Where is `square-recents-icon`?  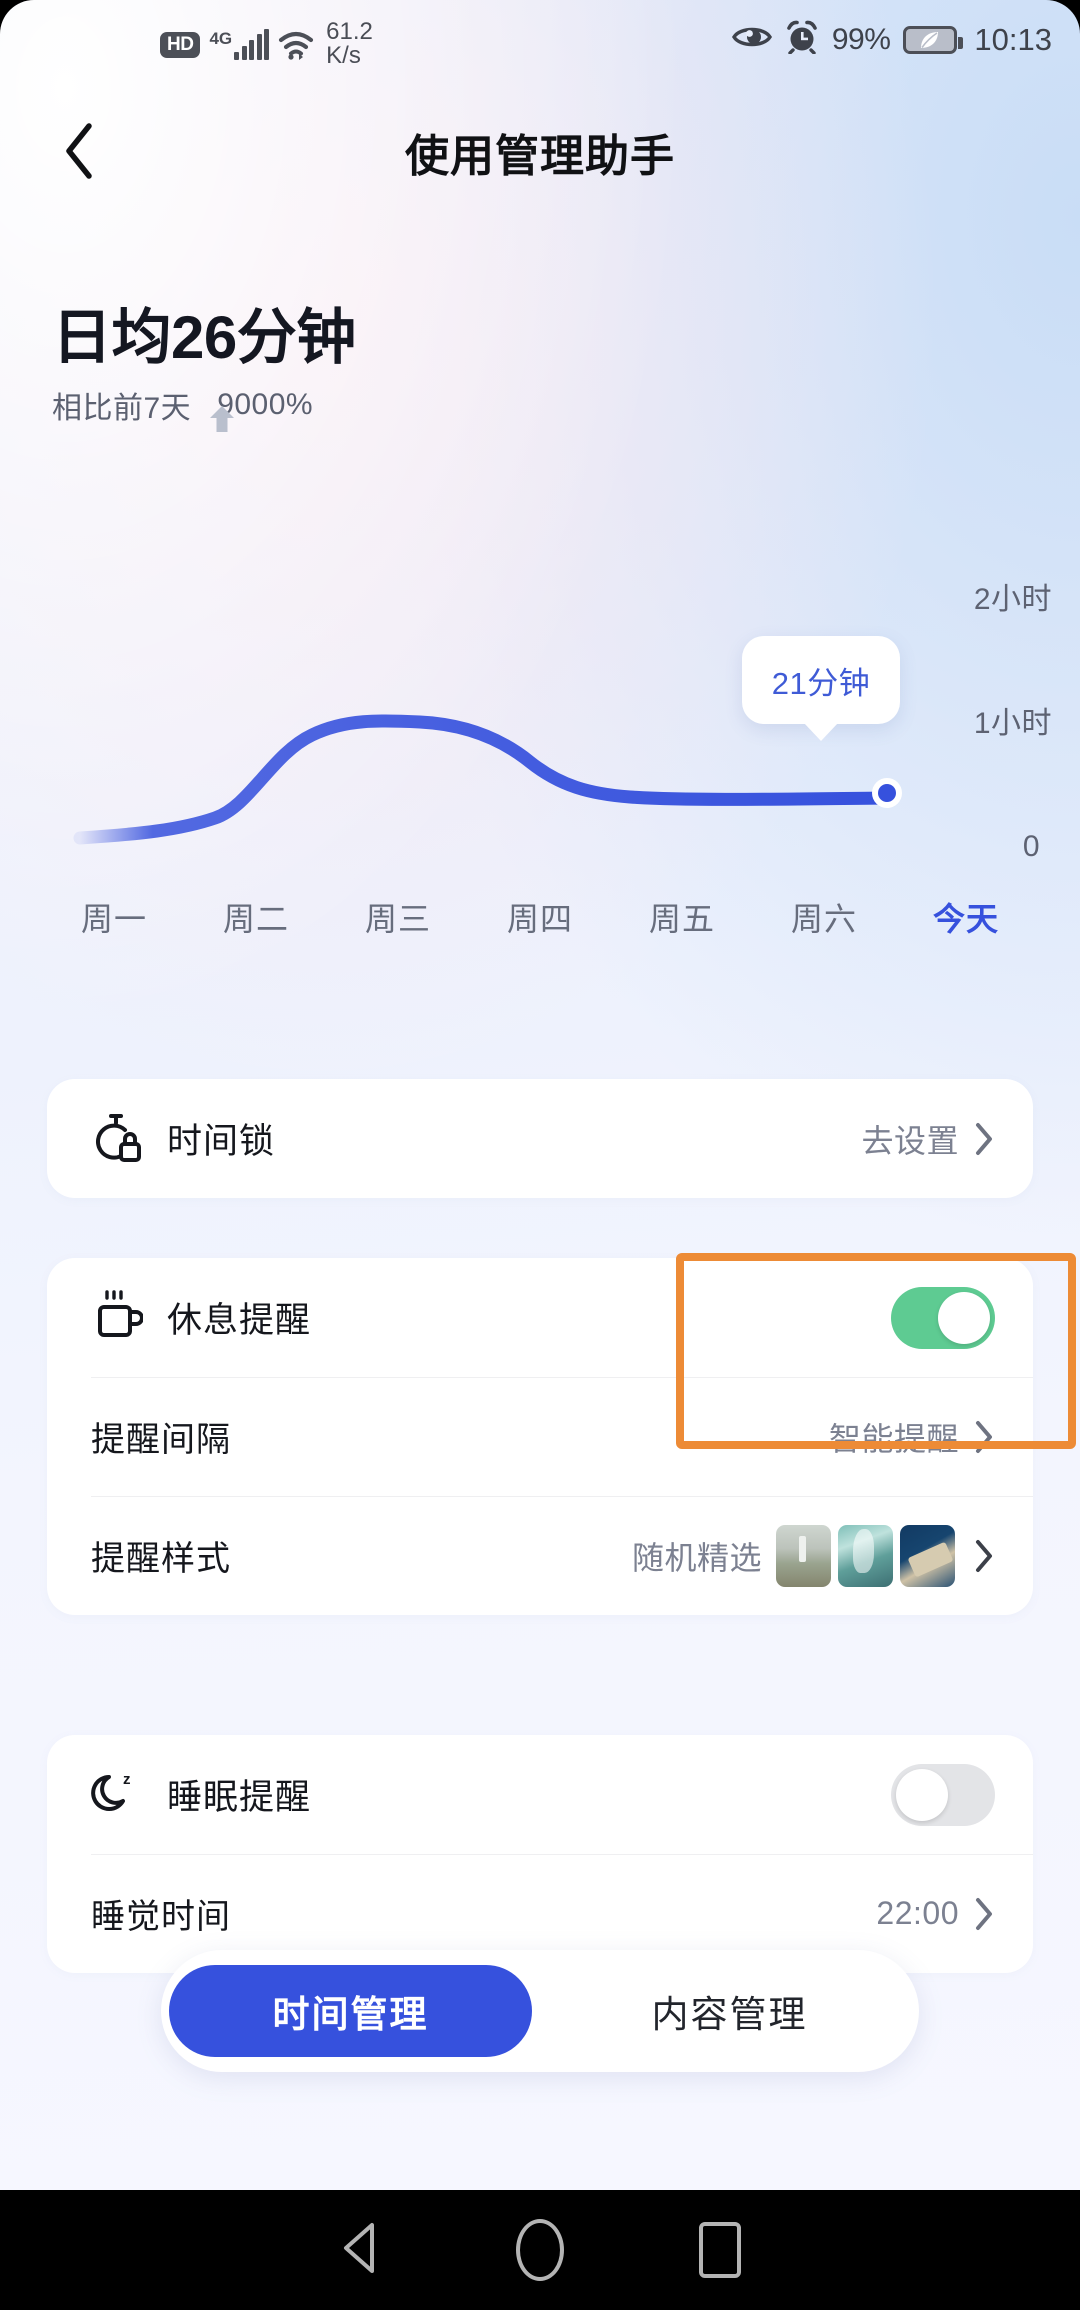 square-recents-icon is located at coordinates (720, 2250).